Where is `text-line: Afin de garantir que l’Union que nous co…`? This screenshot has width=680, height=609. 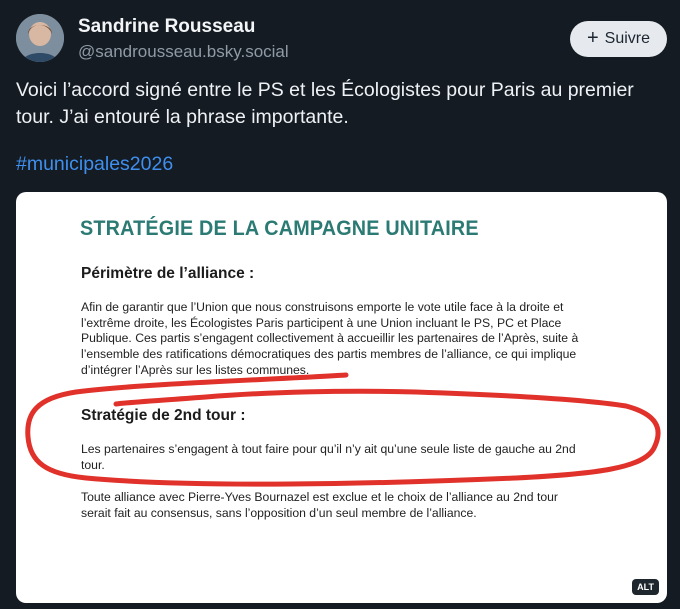 text-line: Afin de garantir que l’Union que nous co… is located at coordinates (322, 307).